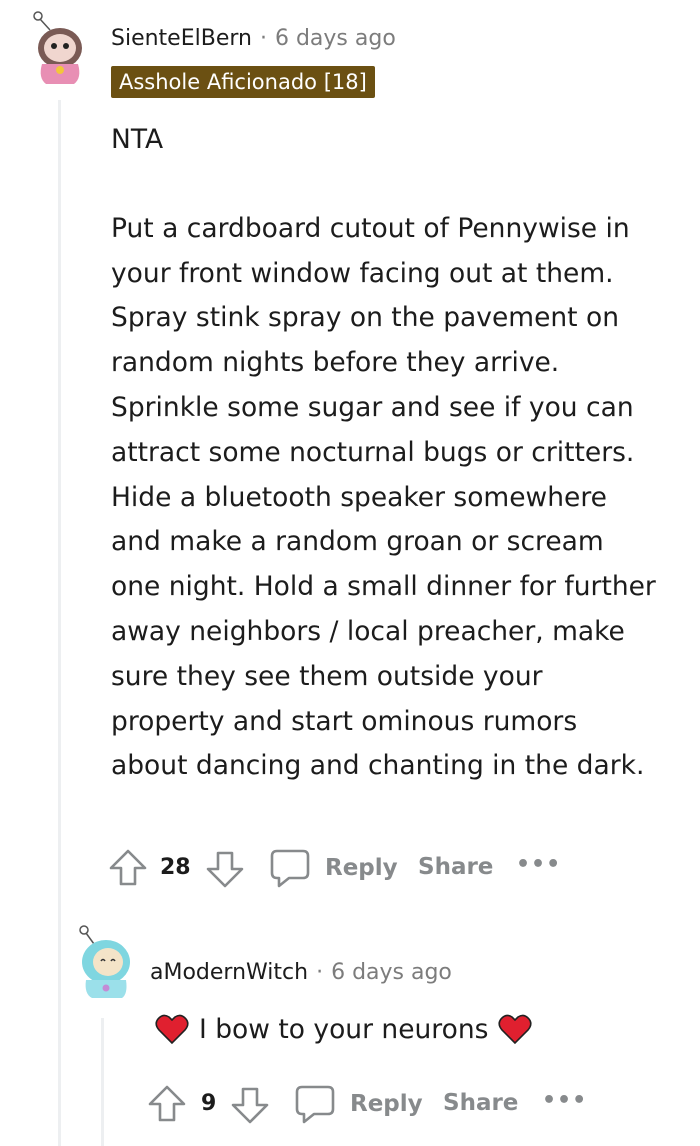 Image resolution: width=700 pixels, height=1146 pixels. What do you see at coordinates (181, 38) in the screenshot?
I see `username: SienteElBern` at bounding box center [181, 38].